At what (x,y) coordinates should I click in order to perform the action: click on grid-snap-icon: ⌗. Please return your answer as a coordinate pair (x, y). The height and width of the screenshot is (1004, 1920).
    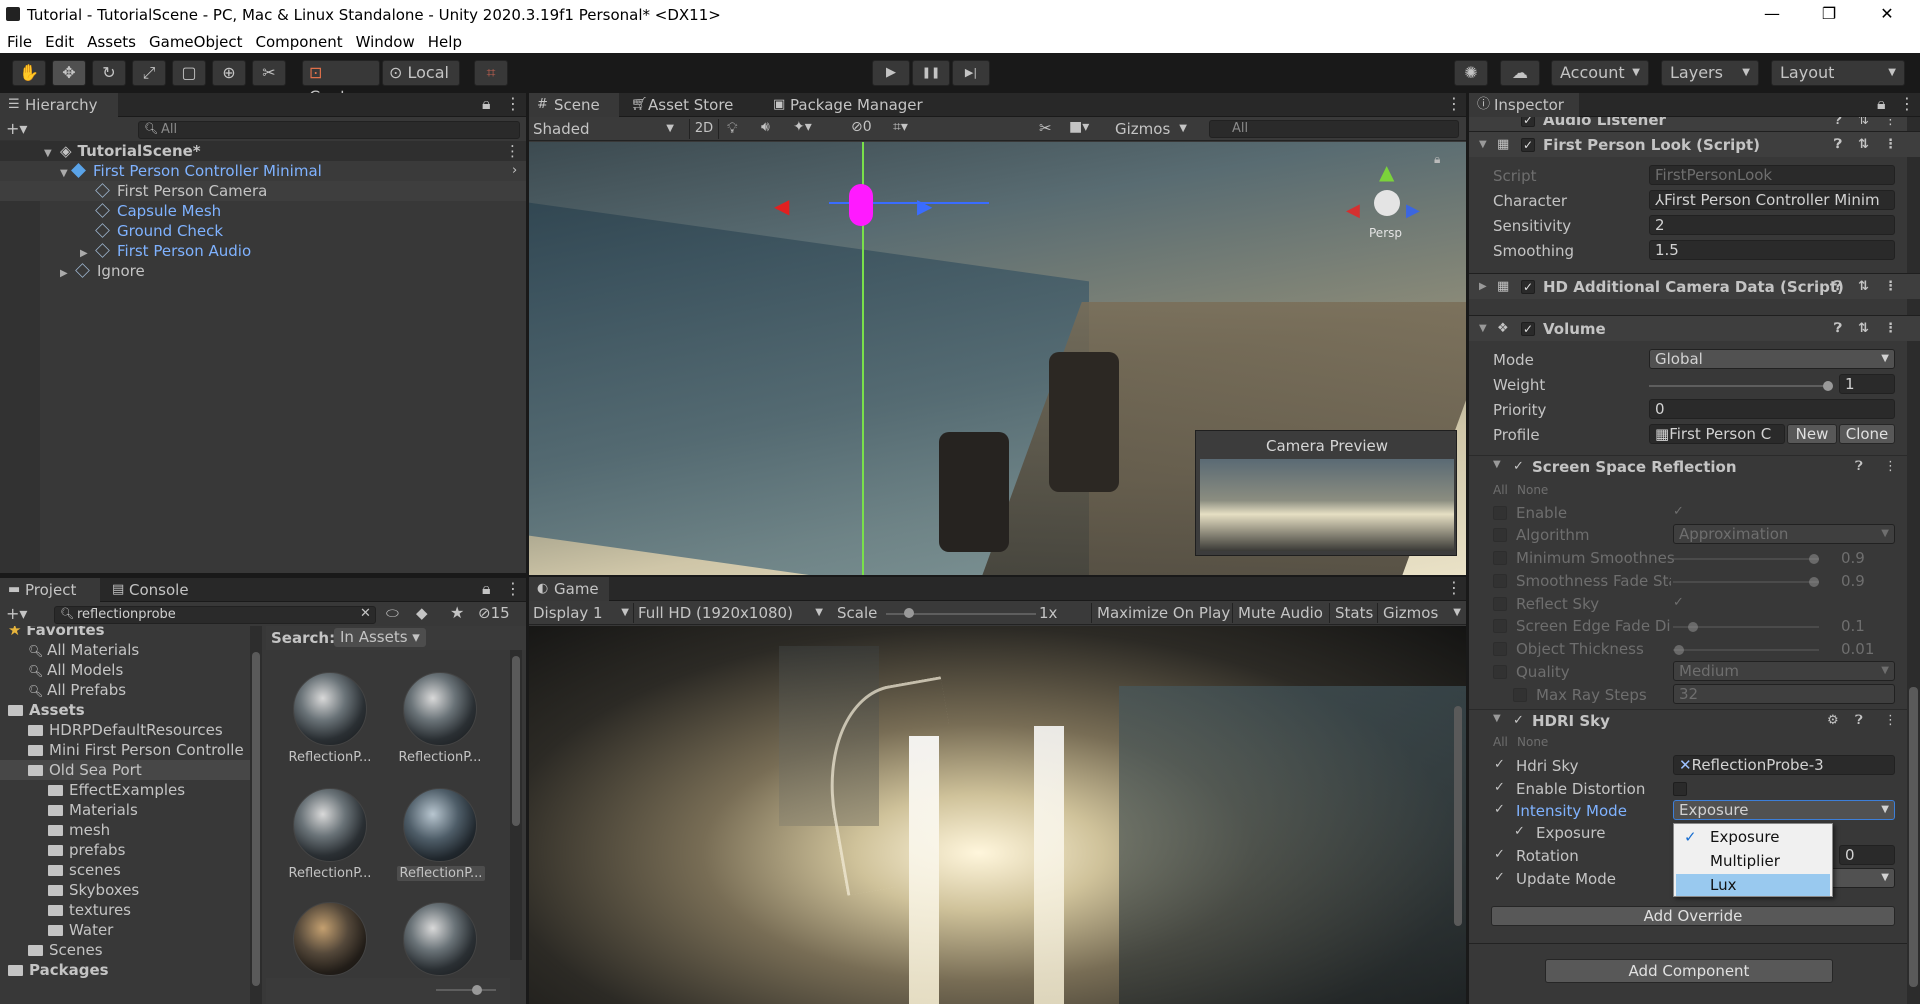
    Looking at the image, I should click on (491, 73).